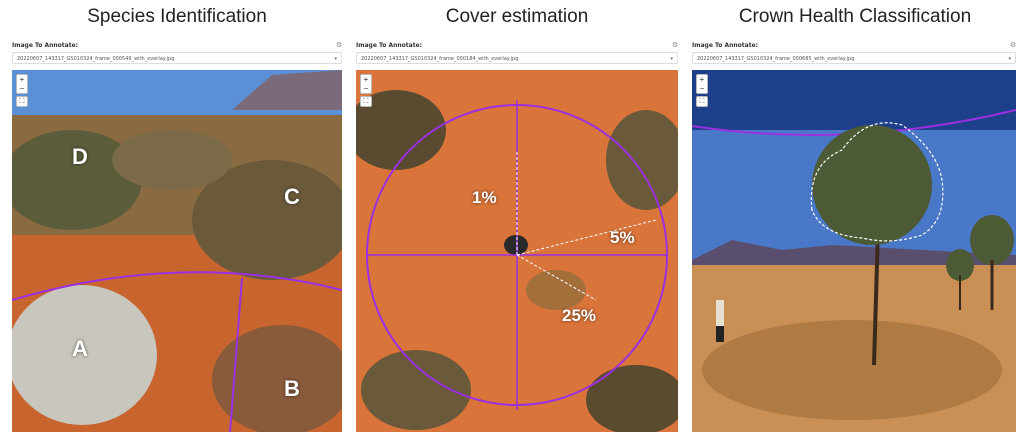 The width and height of the screenshot is (1024, 446). Describe the element at coordinates (292, 388) in the screenshot. I see `species-label-b: B` at that location.